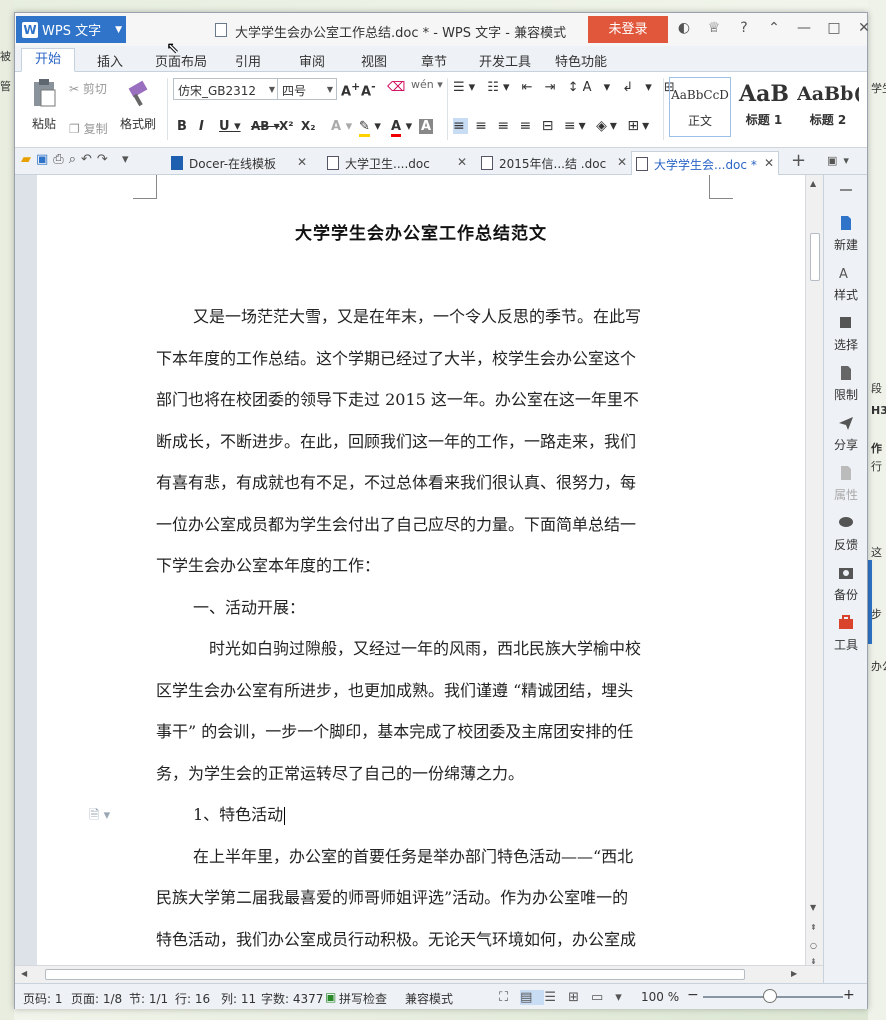 The image size is (886, 1020). I want to click on font-color-icon: A ▾, so click(401, 128).